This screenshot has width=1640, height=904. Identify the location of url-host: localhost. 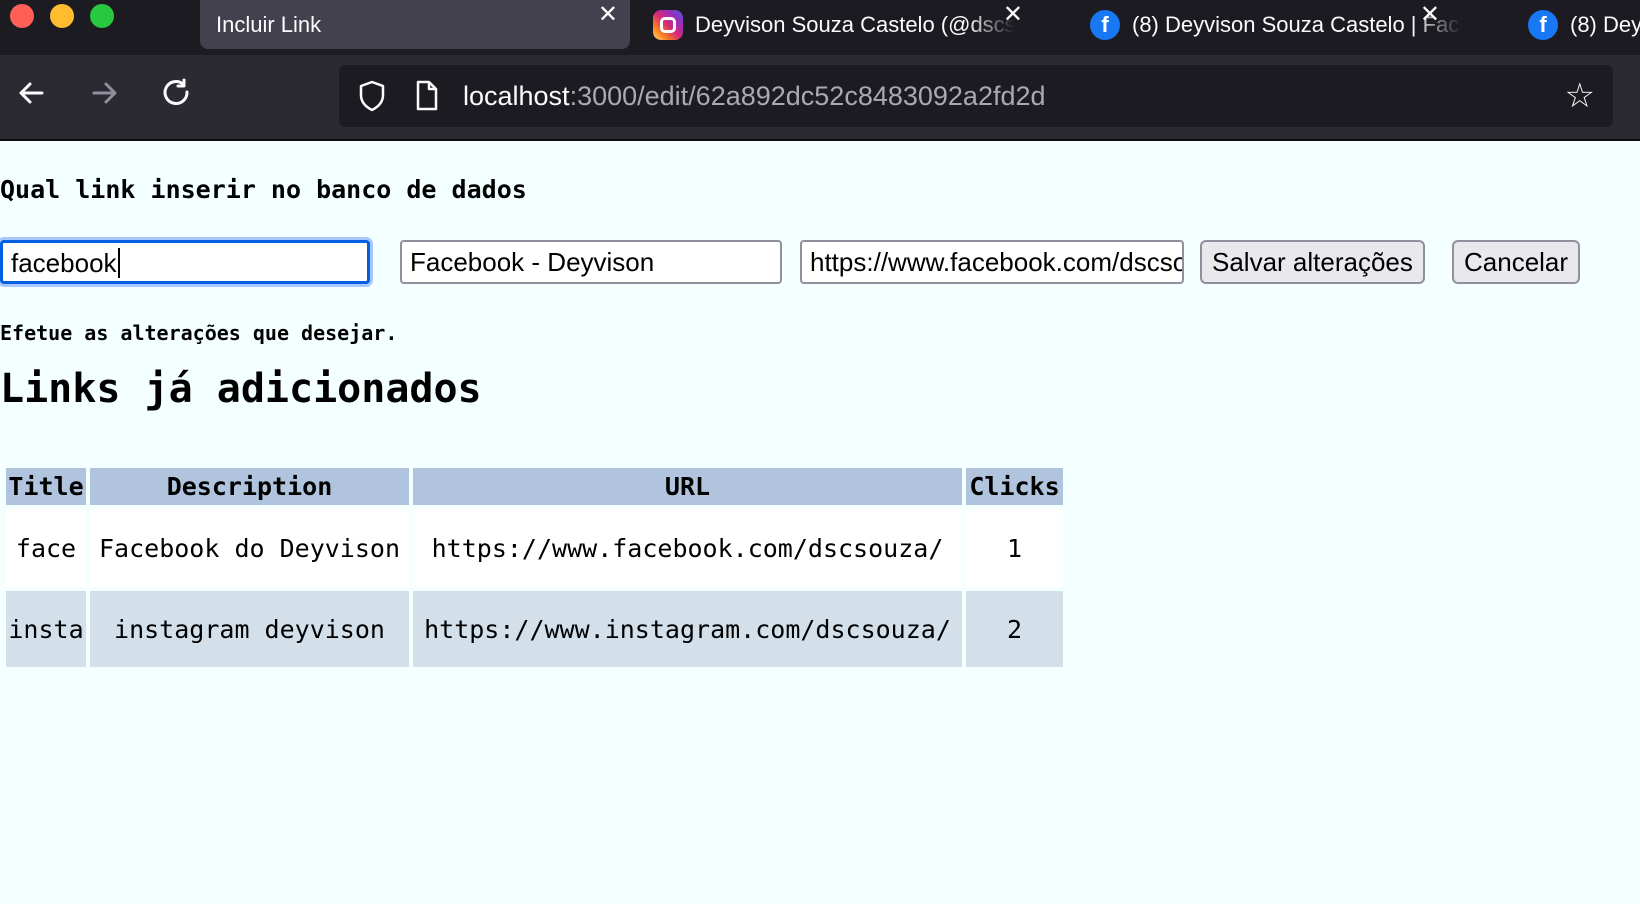
(516, 96).